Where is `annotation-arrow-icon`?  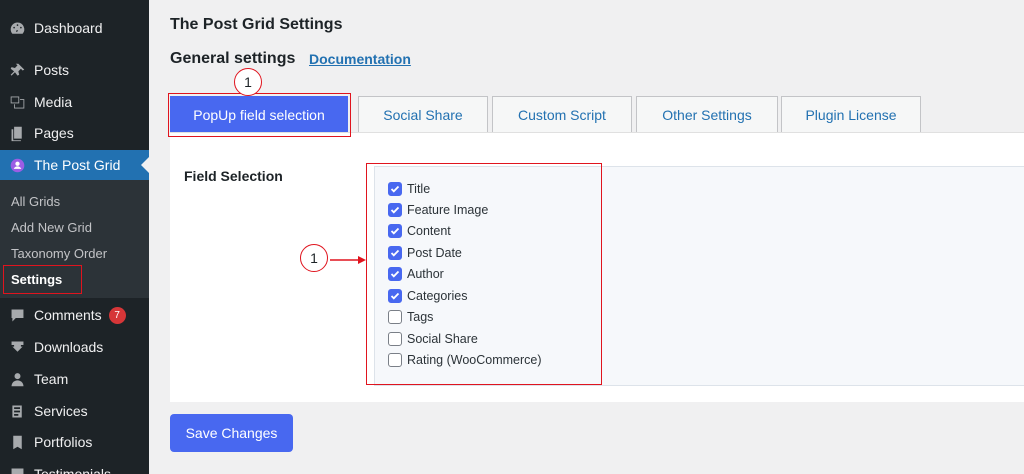
annotation-arrow-icon is located at coordinates (348, 260).